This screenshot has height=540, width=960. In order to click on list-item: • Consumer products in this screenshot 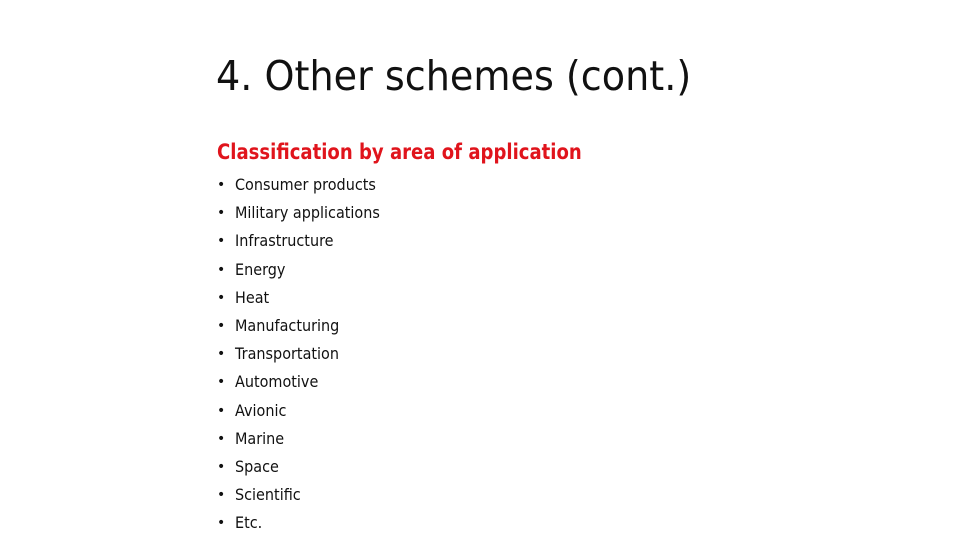, I will do `click(306, 188)`.